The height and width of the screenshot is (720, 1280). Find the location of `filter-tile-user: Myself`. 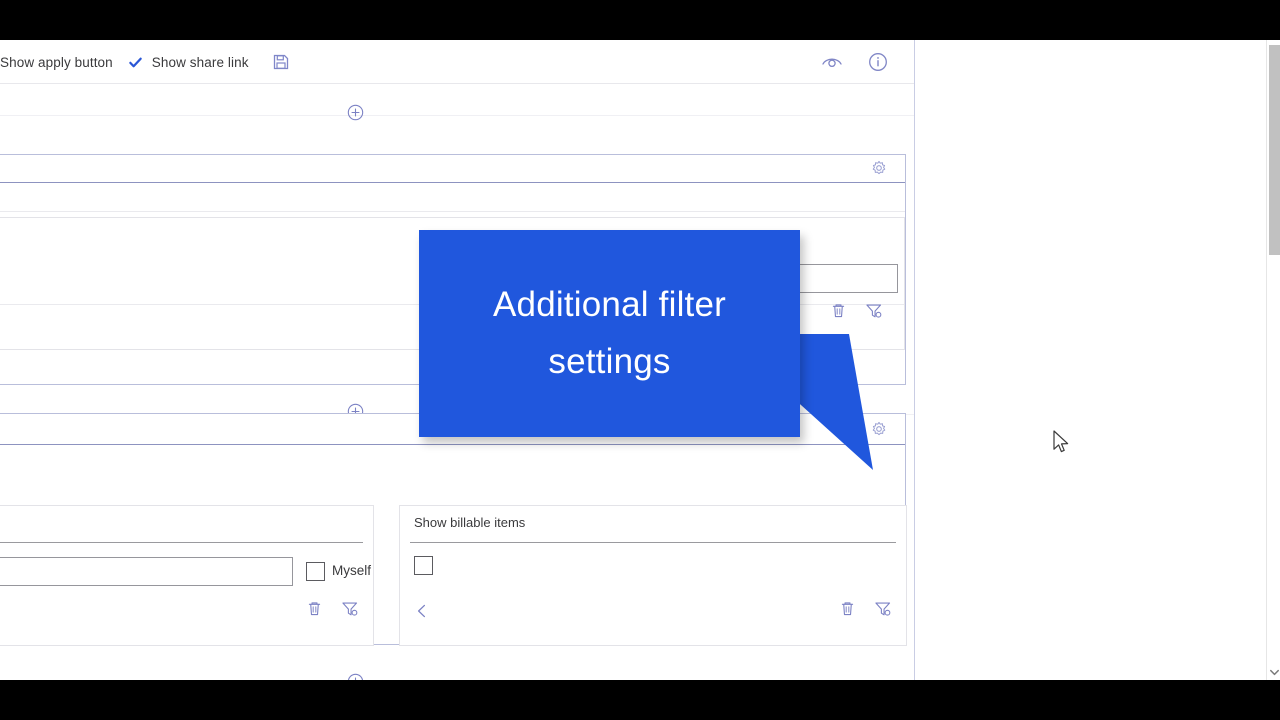

filter-tile-user: Myself is located at coordinates (187, 575).